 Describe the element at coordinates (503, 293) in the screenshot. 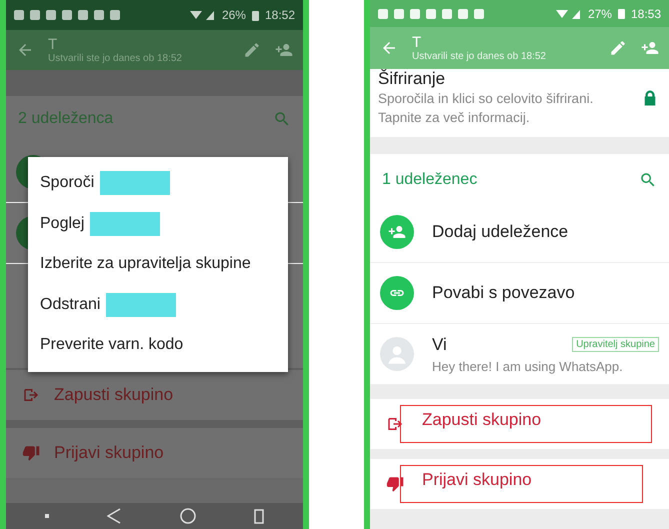

I see `participant-action-label: Povabi s povezavo` at that location.